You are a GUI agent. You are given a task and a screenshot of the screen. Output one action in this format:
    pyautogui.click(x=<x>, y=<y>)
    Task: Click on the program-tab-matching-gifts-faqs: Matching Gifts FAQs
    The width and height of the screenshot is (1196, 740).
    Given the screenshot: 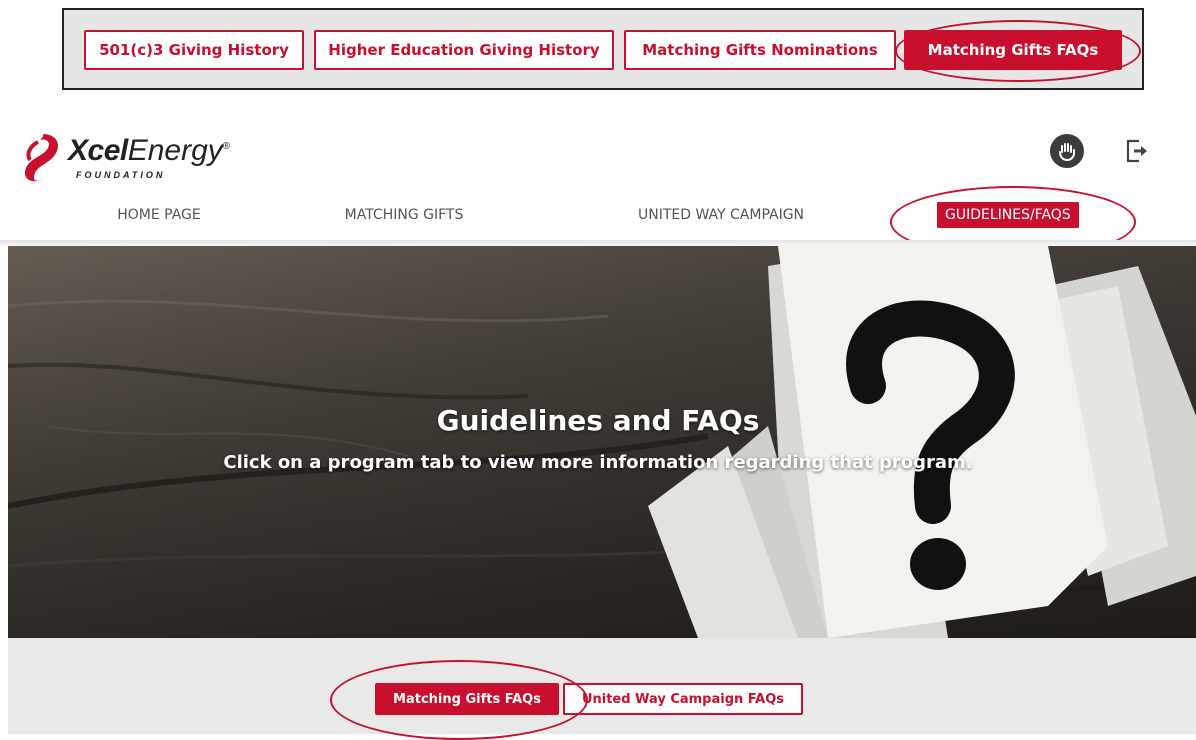 What is the action you would take?
    pyautogui.click(x=467, y=699)
    